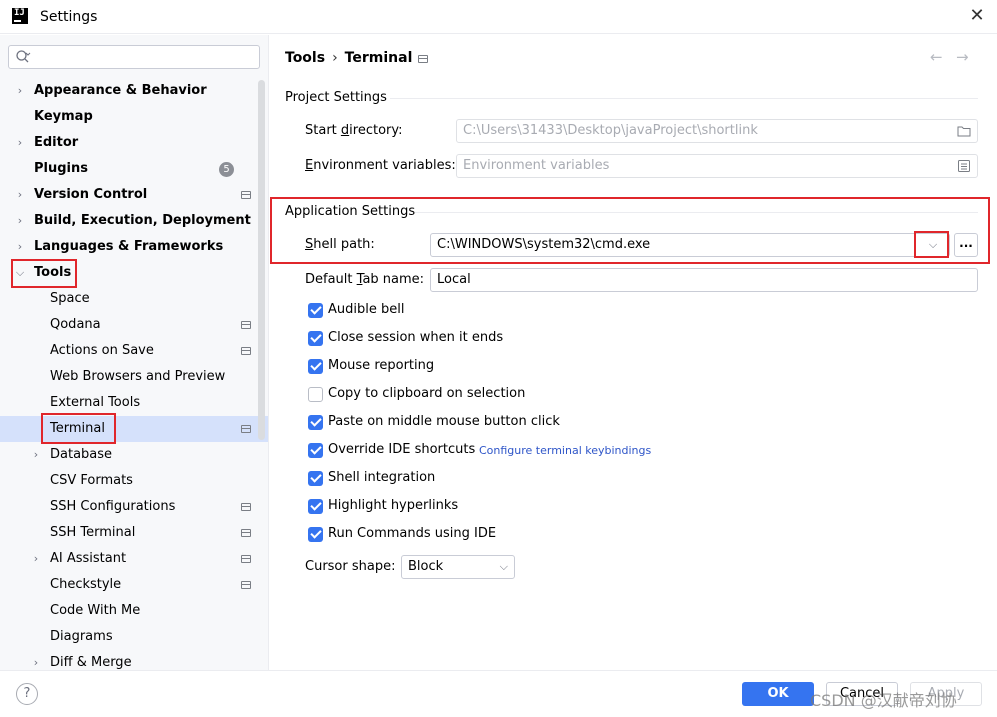 The image size is (997, 717). I want to click on sidebar-item-code-with-me: Code With Me, so click(134, 611).